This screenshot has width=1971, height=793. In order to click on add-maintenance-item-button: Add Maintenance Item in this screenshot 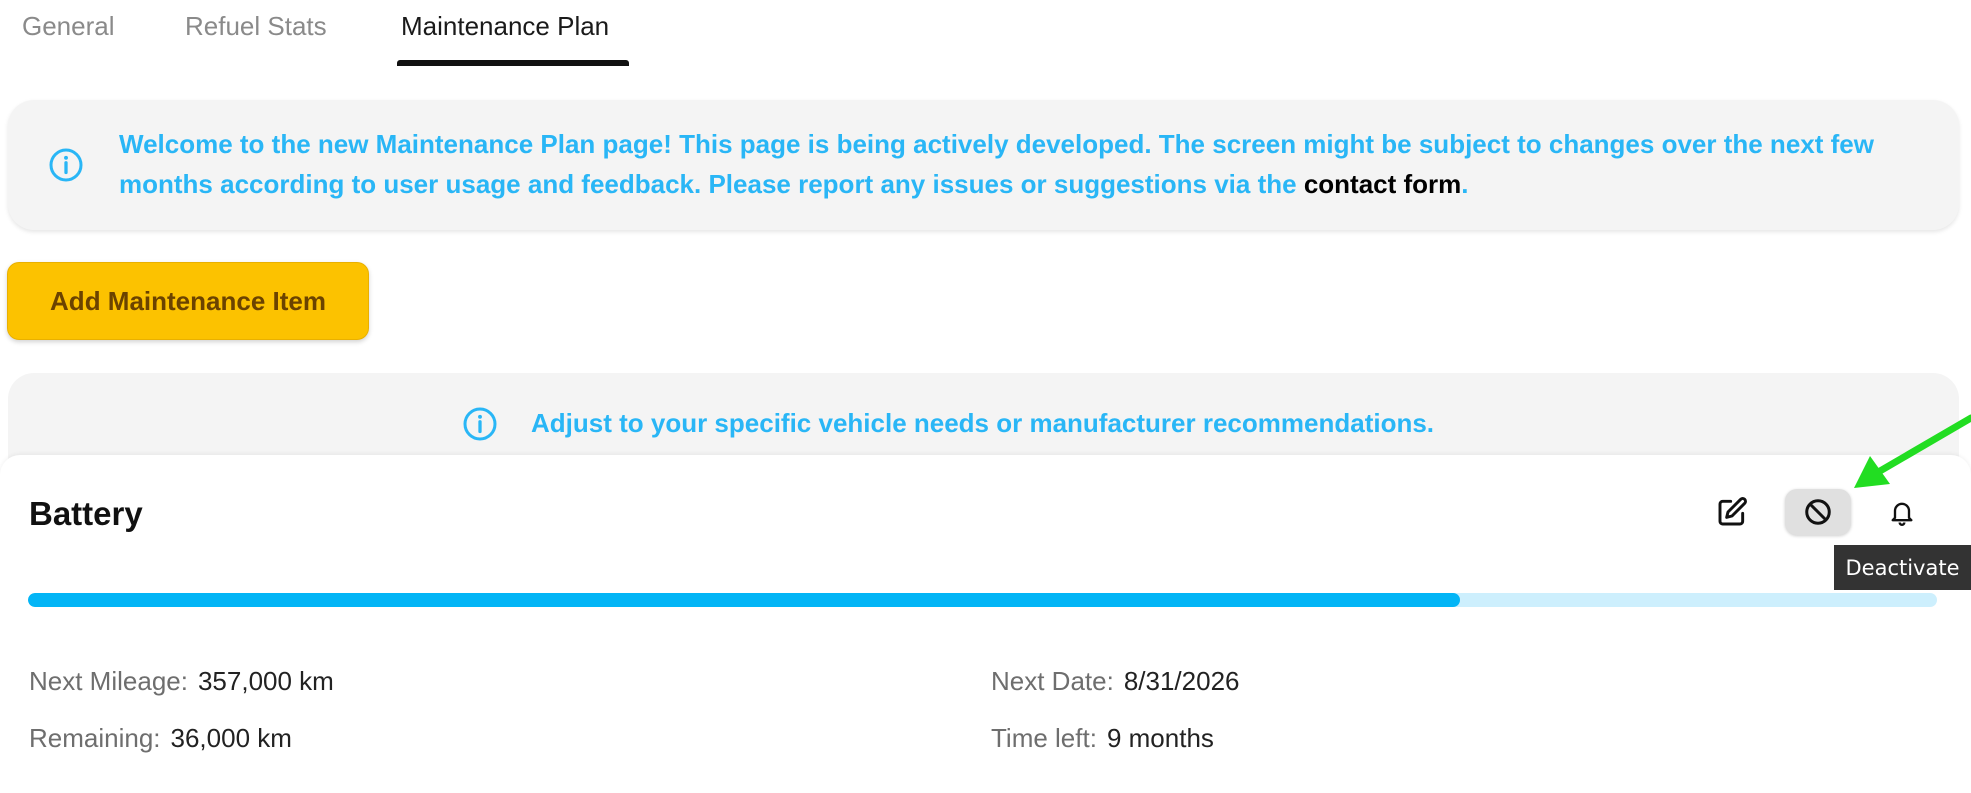, I will do `click(188, 301)`.